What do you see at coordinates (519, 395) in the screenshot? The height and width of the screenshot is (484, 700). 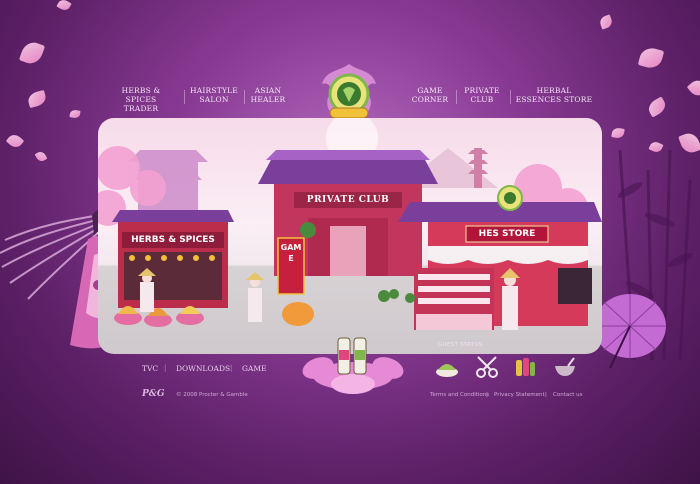 I see `privacy-link: Privacy Statement` at bounding box center [519, 395].